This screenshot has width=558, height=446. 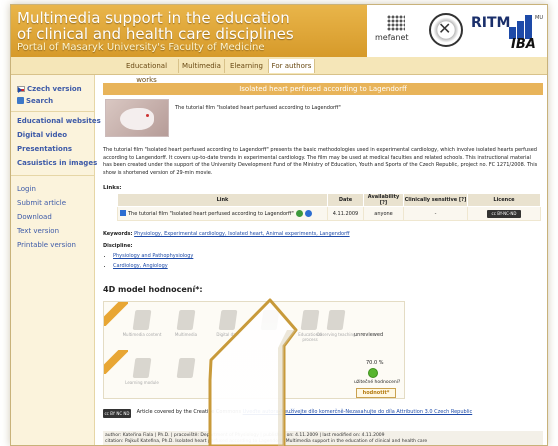 I want to click on iba-word: IBA, so click(x=523, y=44).